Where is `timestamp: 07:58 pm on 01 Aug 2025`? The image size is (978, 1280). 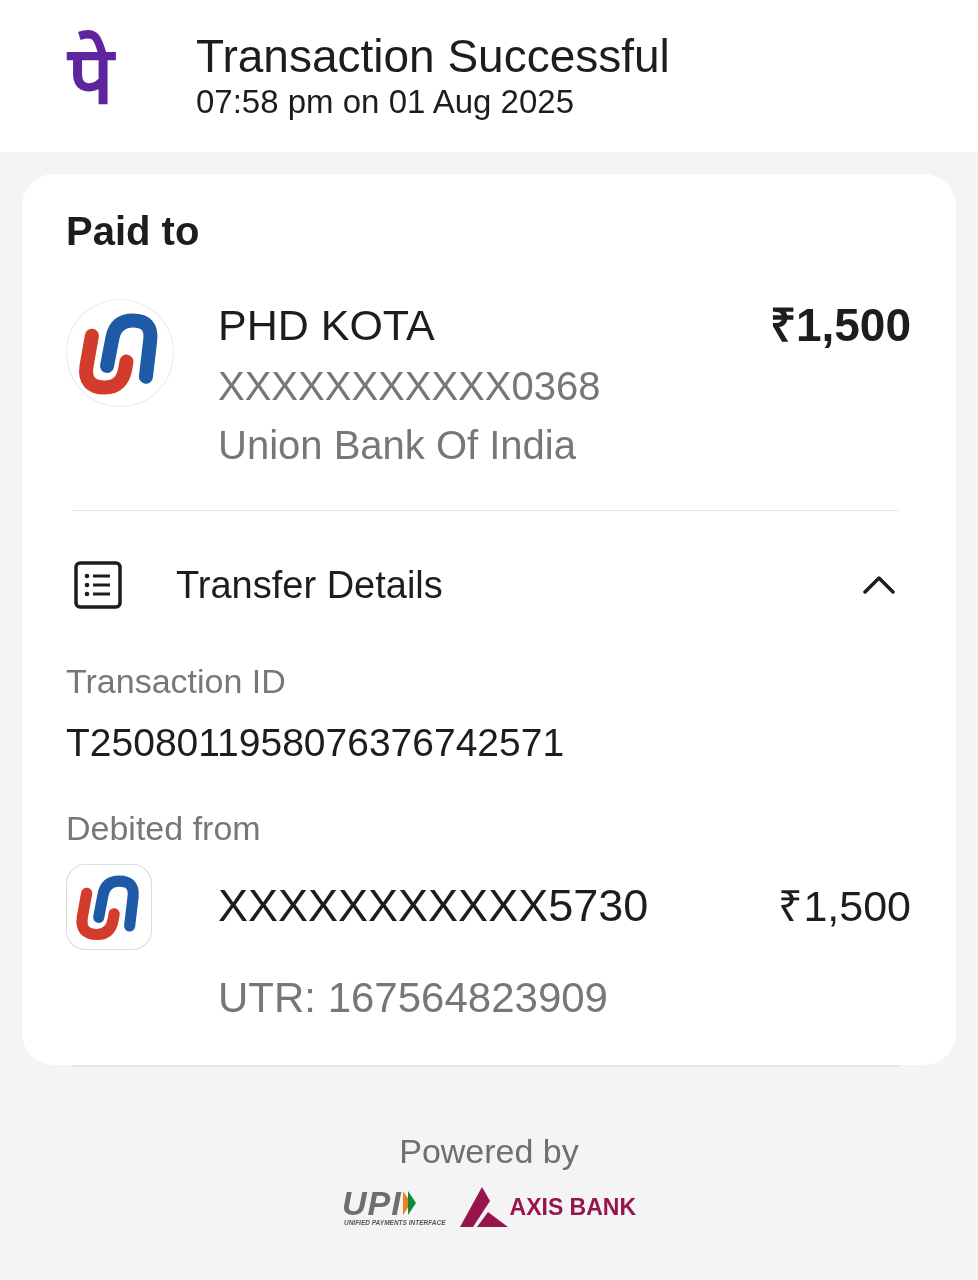
timestamp: 07:58 pm on 01 Aug 2025 is located at coordinates (385, 102).